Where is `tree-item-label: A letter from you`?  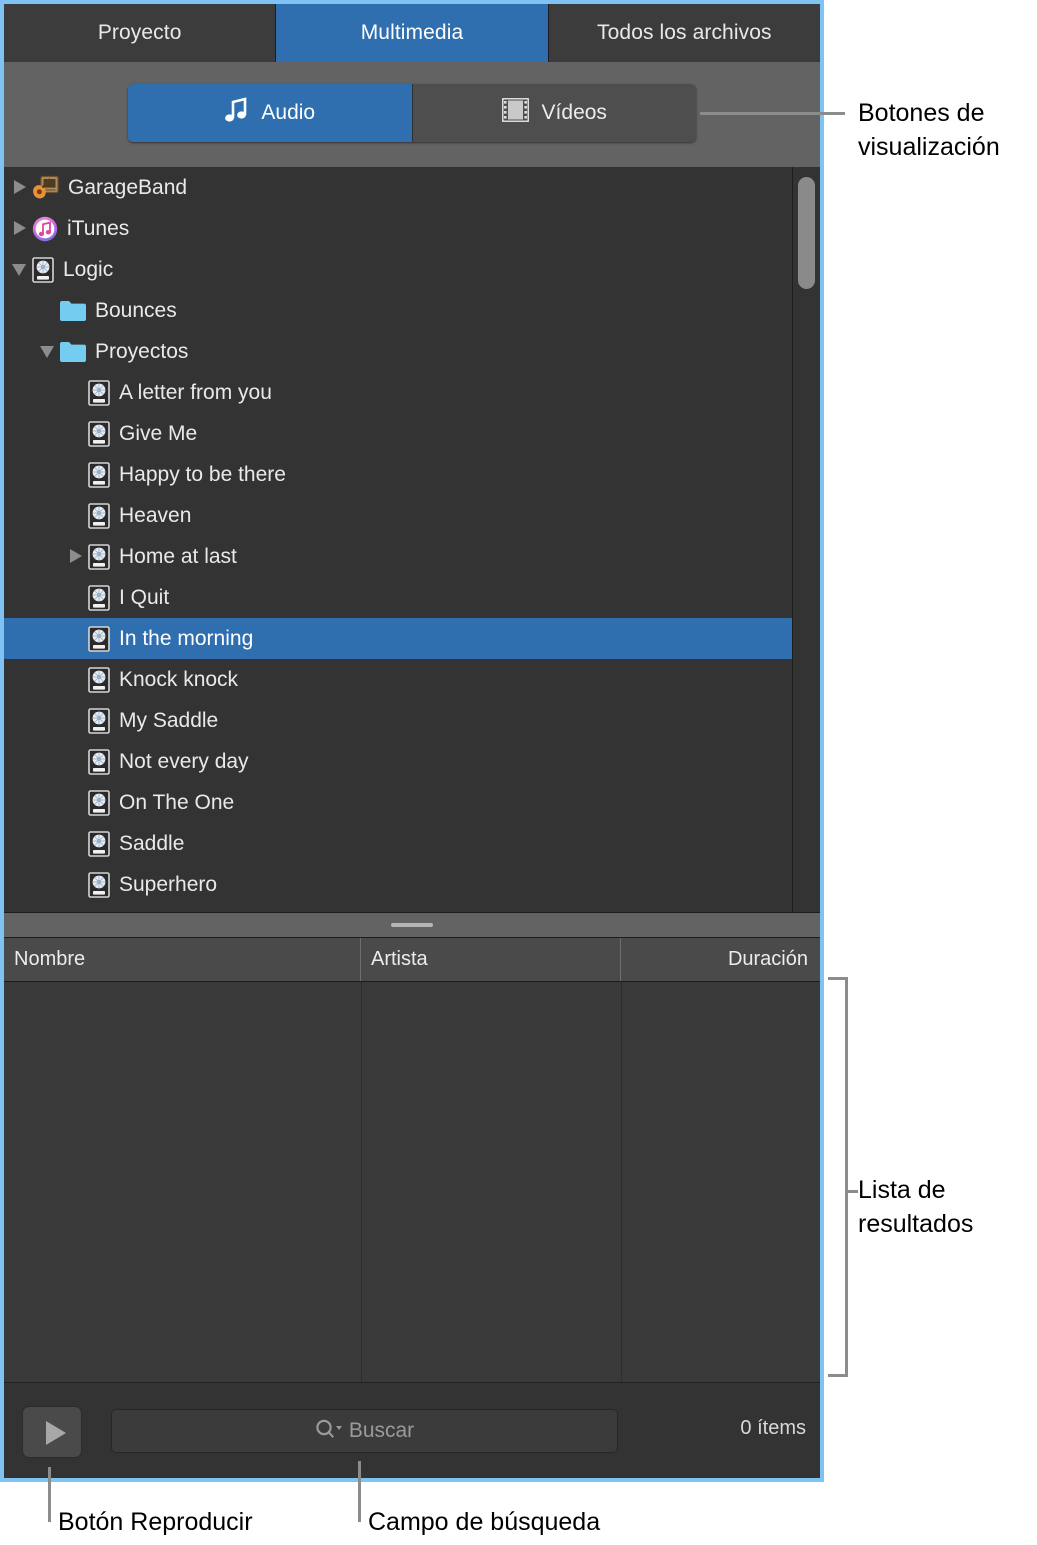
tree-item-label: A letter from you is located at coordinates (195, 392).